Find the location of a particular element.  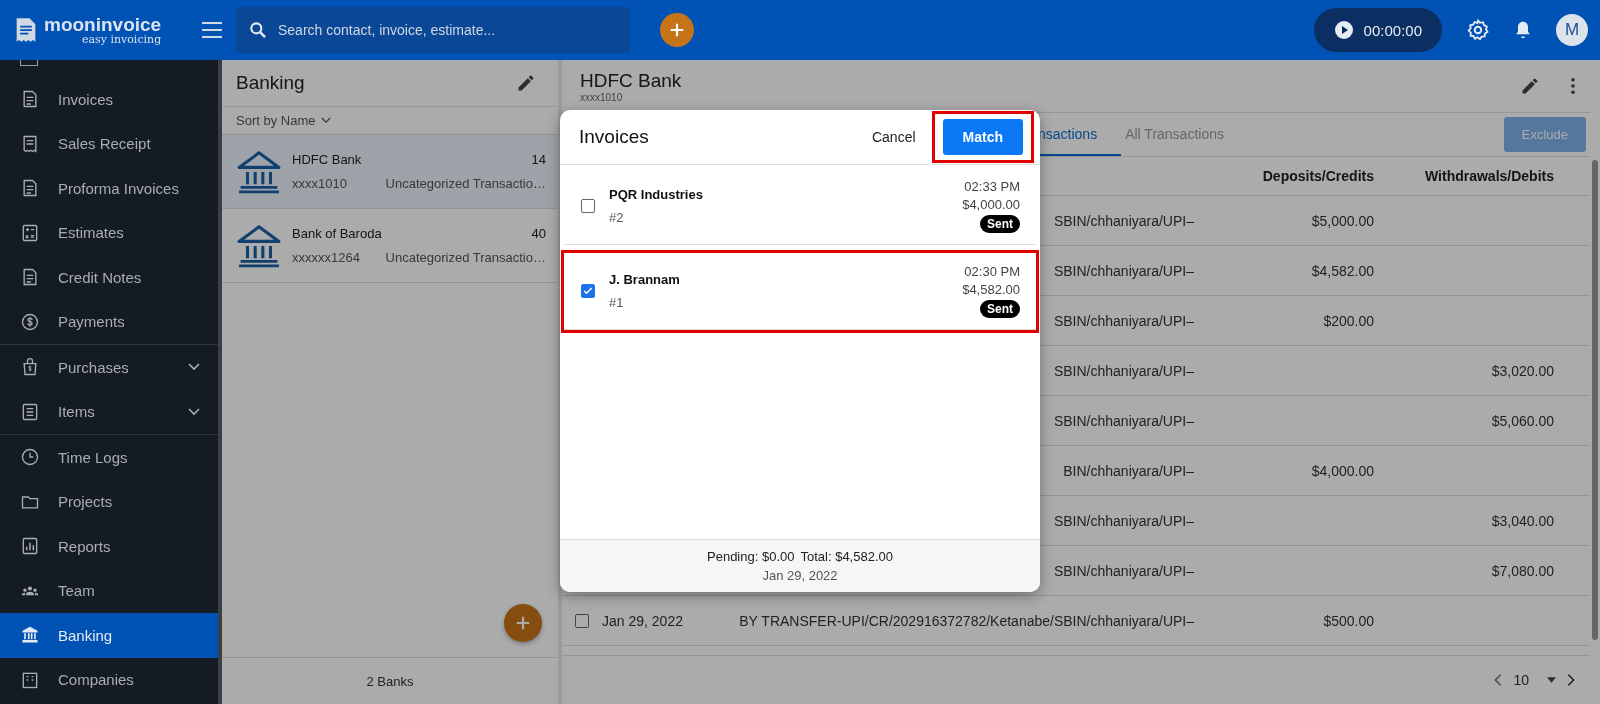

timer-button: 00:00:00 is located at coordinates (1377, 30).